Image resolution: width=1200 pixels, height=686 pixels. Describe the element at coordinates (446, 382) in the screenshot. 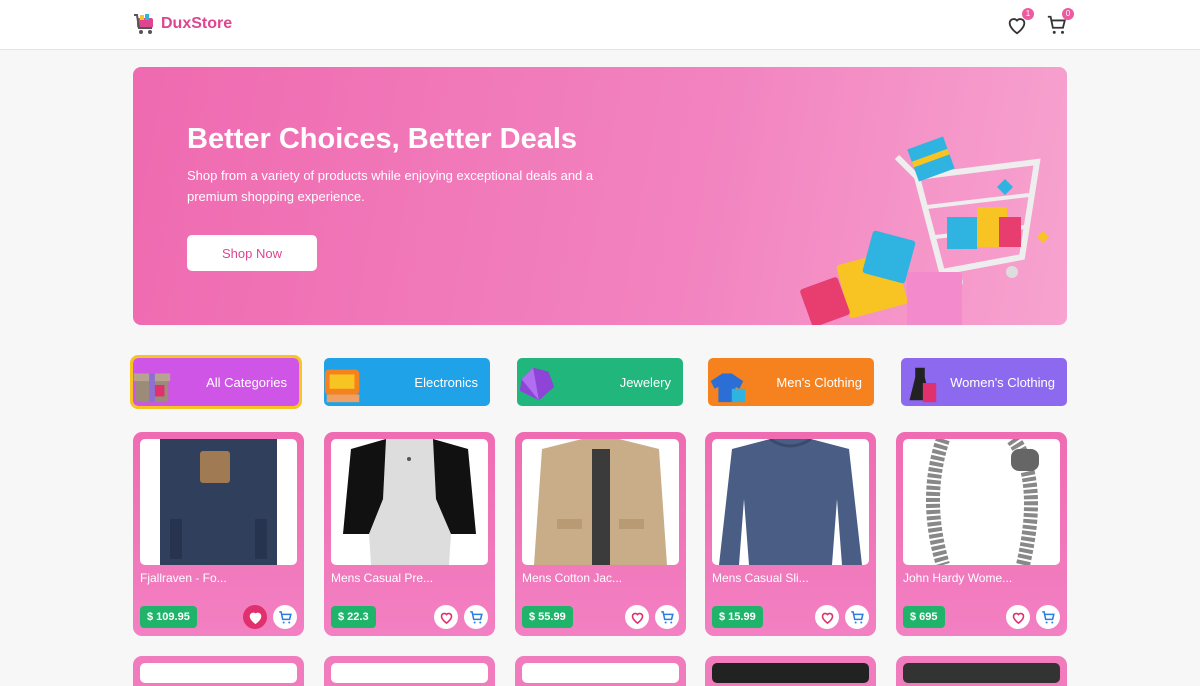

I see `category-label: Electronics` at that location.